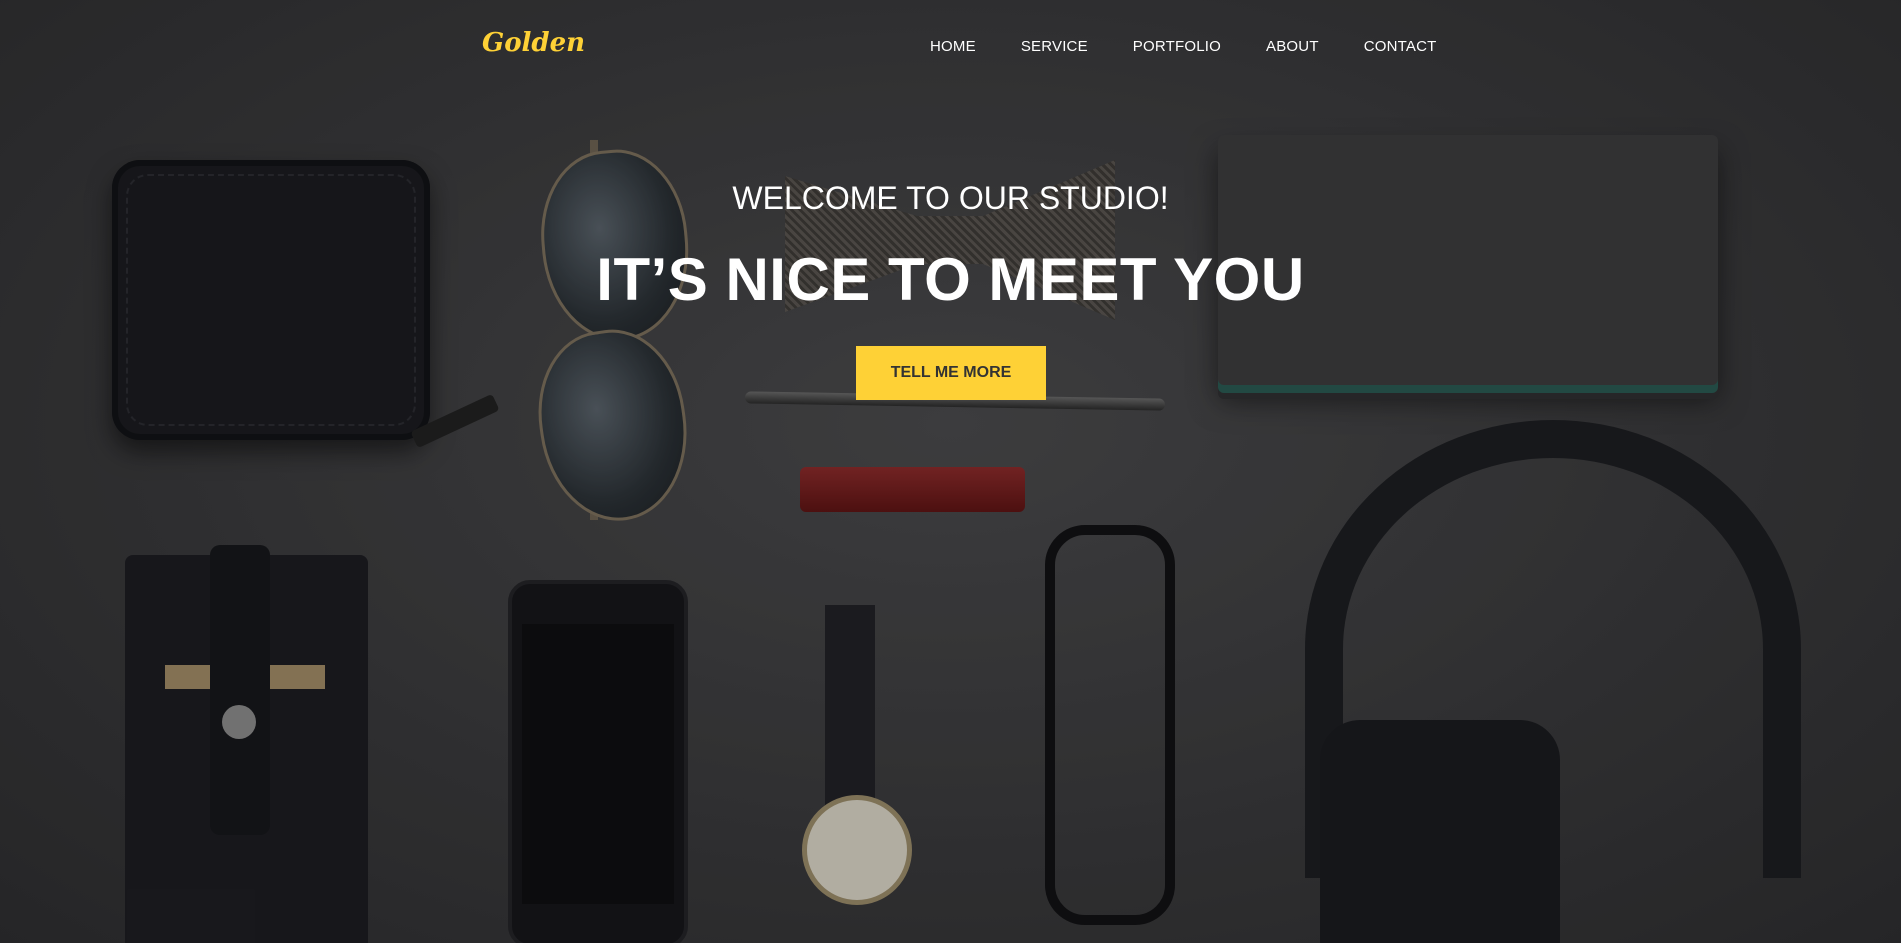  What do you see at coordinates (951, 373) in the screenshot?
I see `tell-me-more-button: TELL ME MORE` at bounding box center [951, 373].